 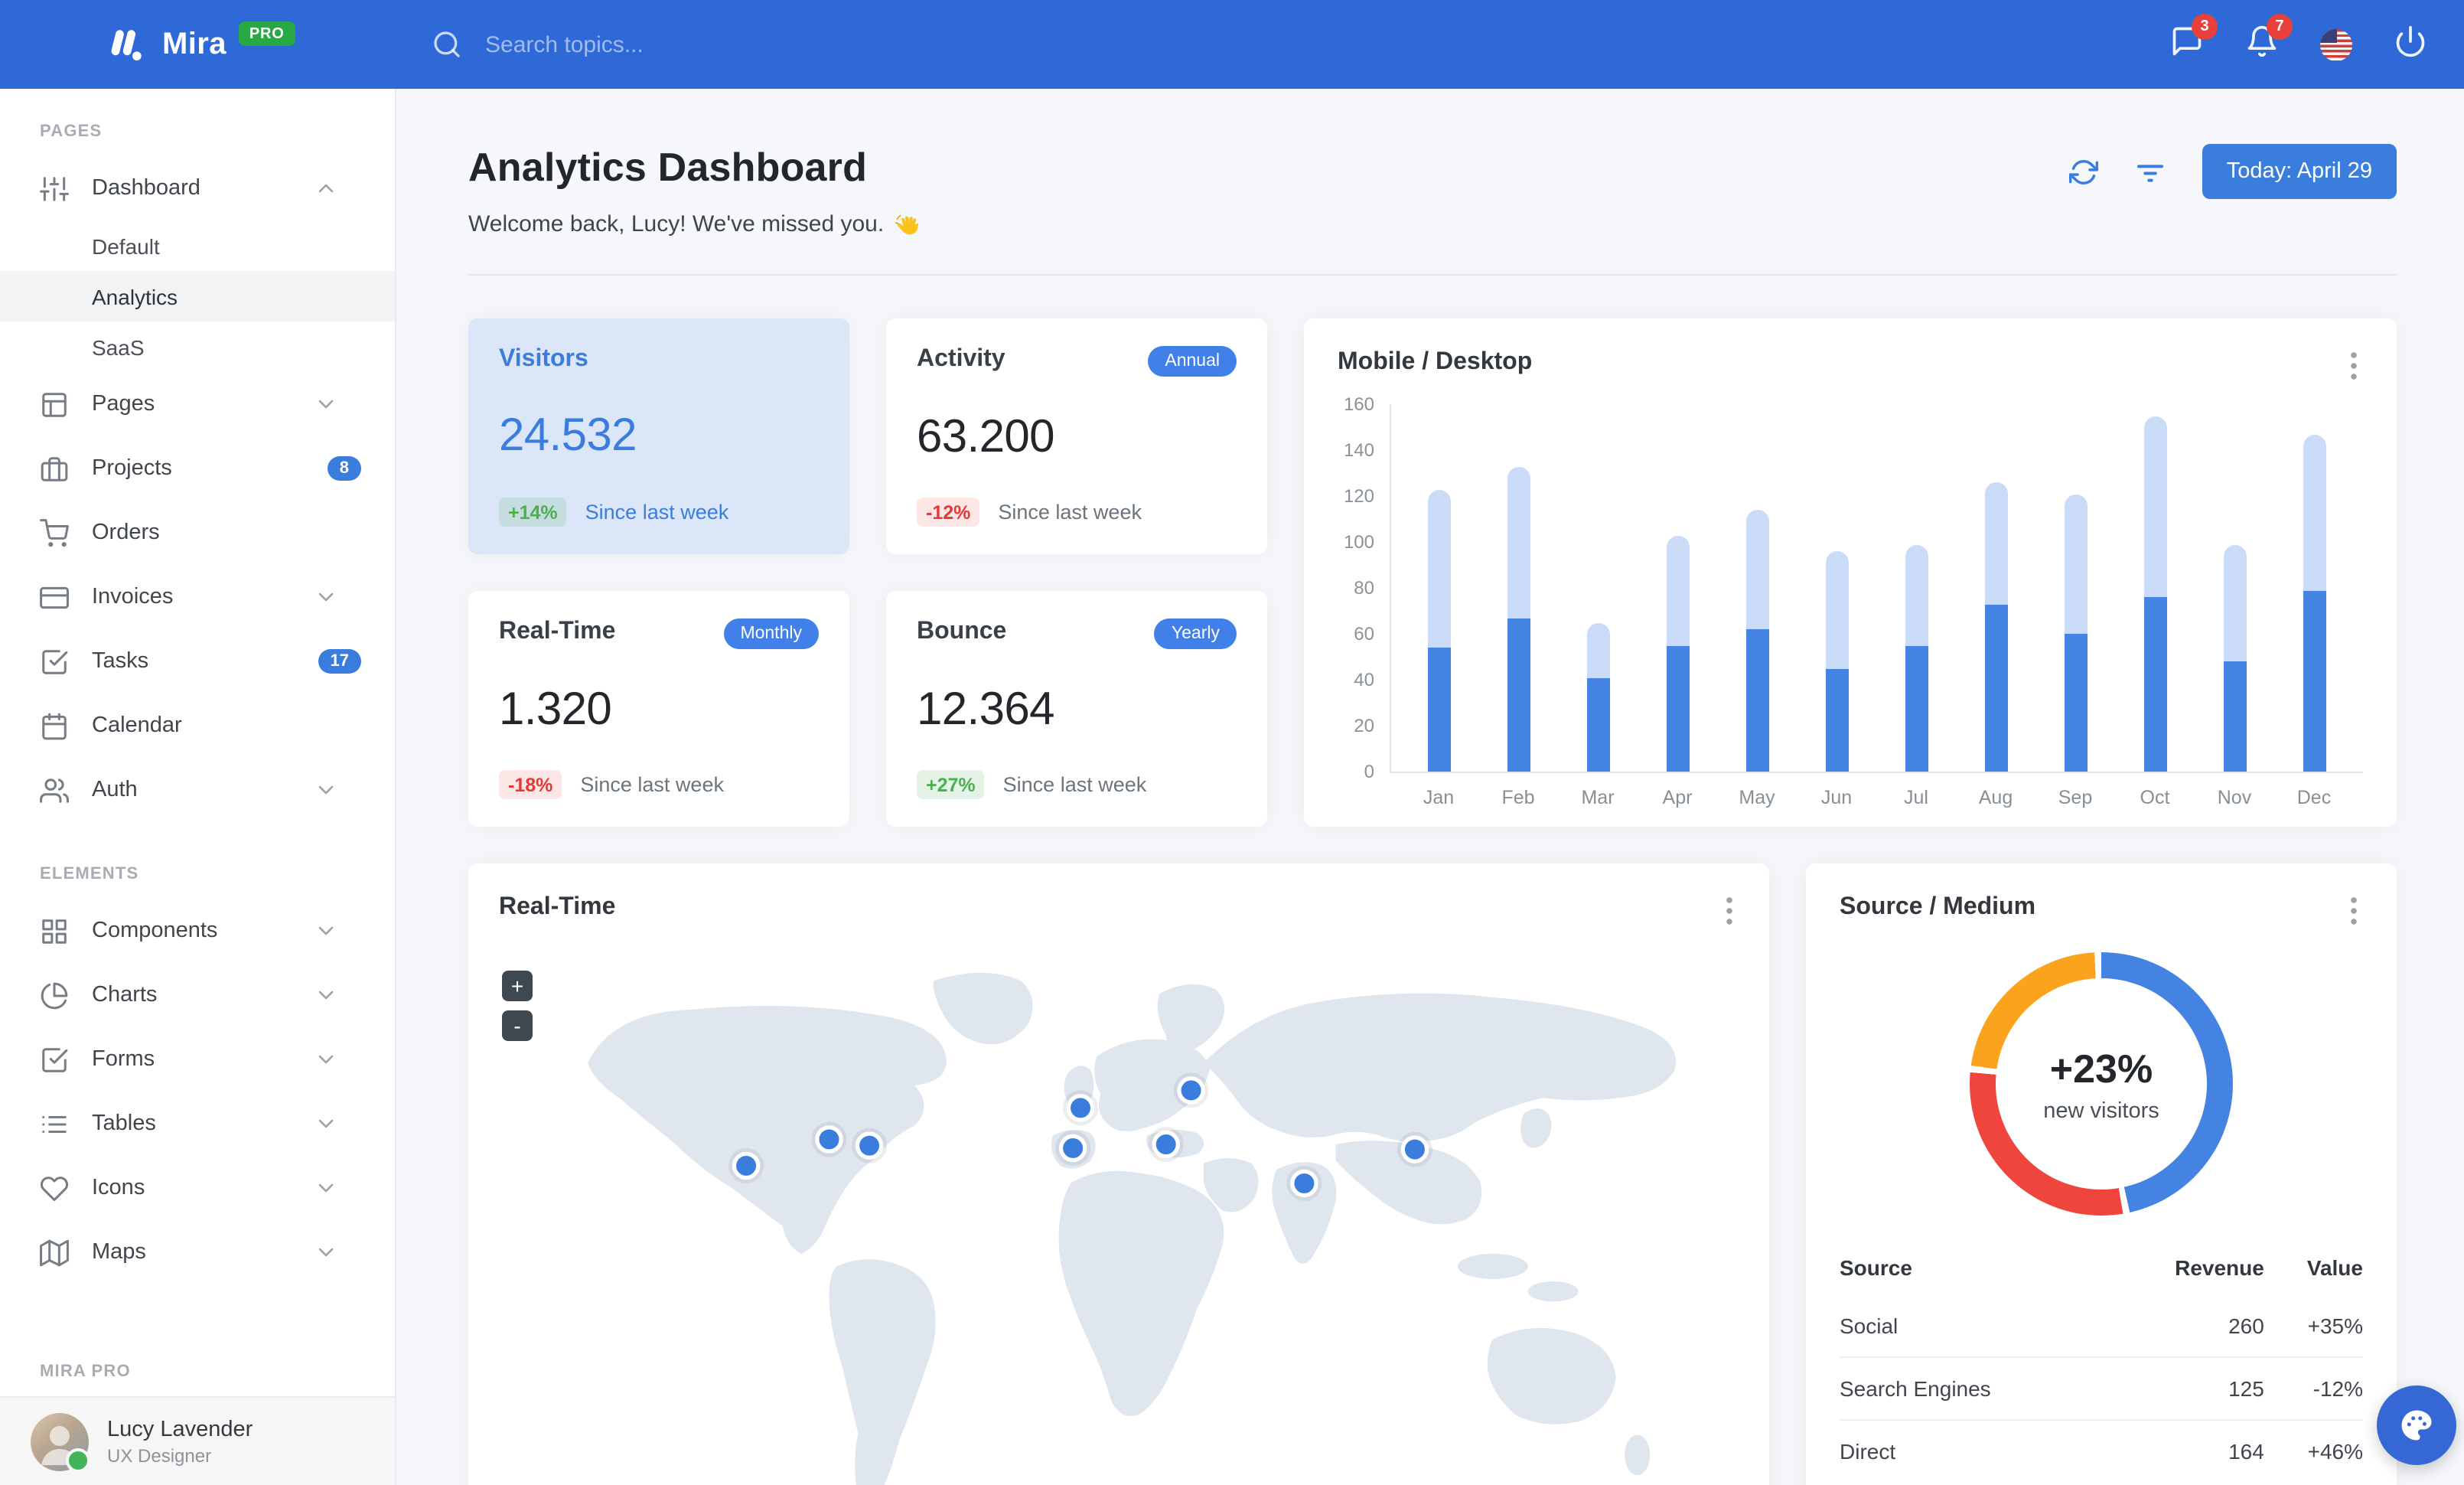 I want to click on stat-title: Visitors, so click(x=543, y=359).